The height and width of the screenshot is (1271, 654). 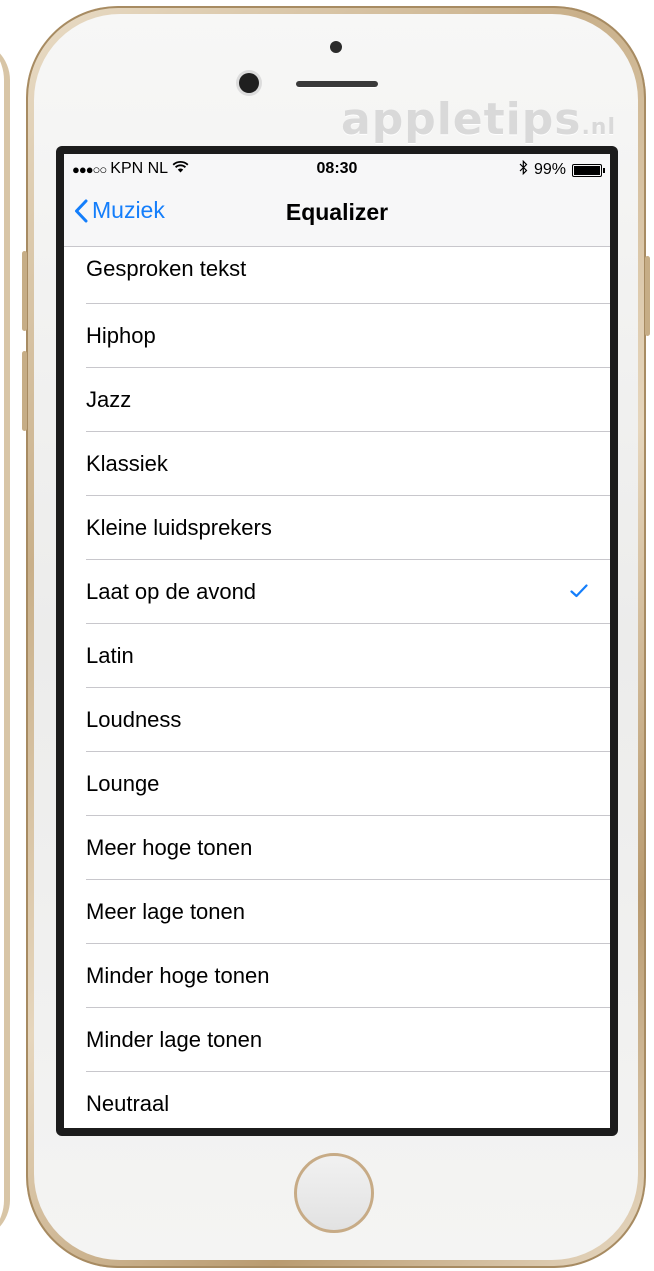 What do you see at coordinates (165, 911) in the screenshot?
I see `list-item-label: Meer lage tonen` at bounding box center [165, 911].